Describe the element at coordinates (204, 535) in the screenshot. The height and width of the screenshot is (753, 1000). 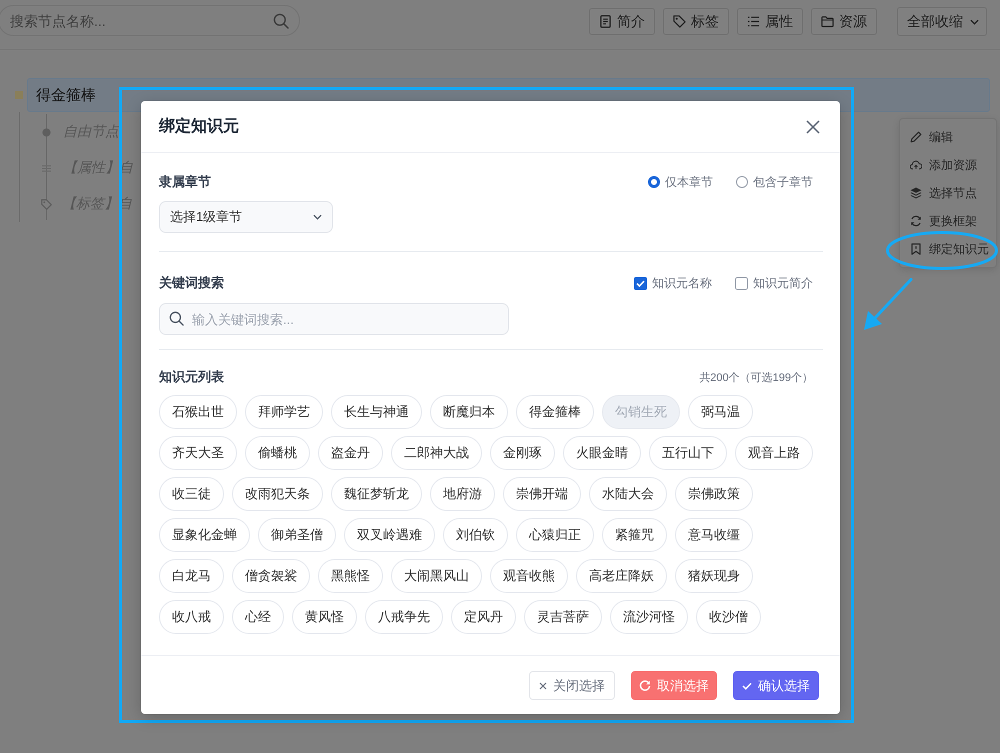
I see `knowledge-unit-tag: 显象化金蝉` at that location.